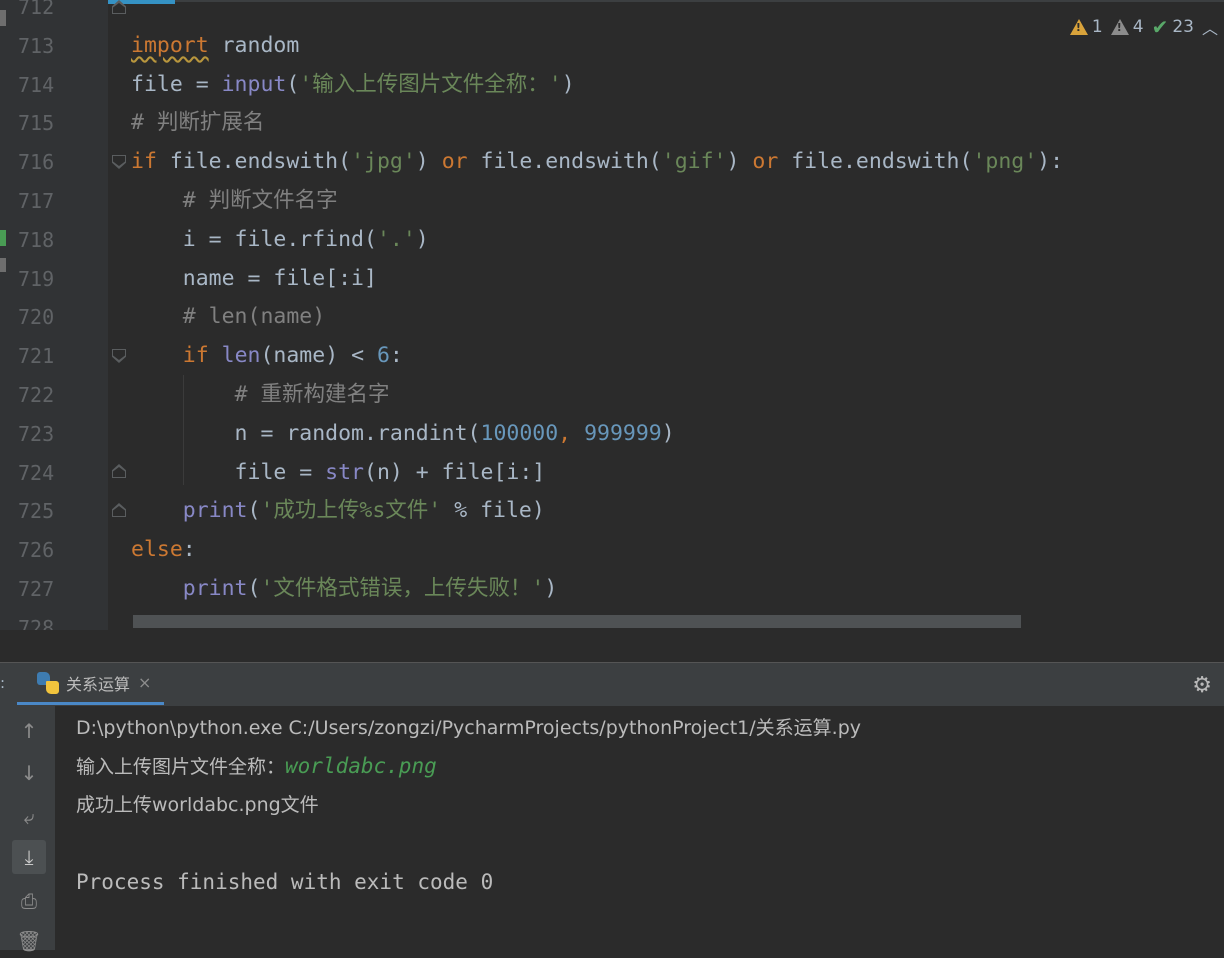  I want to click on line-number: 728, so click(36, 622).